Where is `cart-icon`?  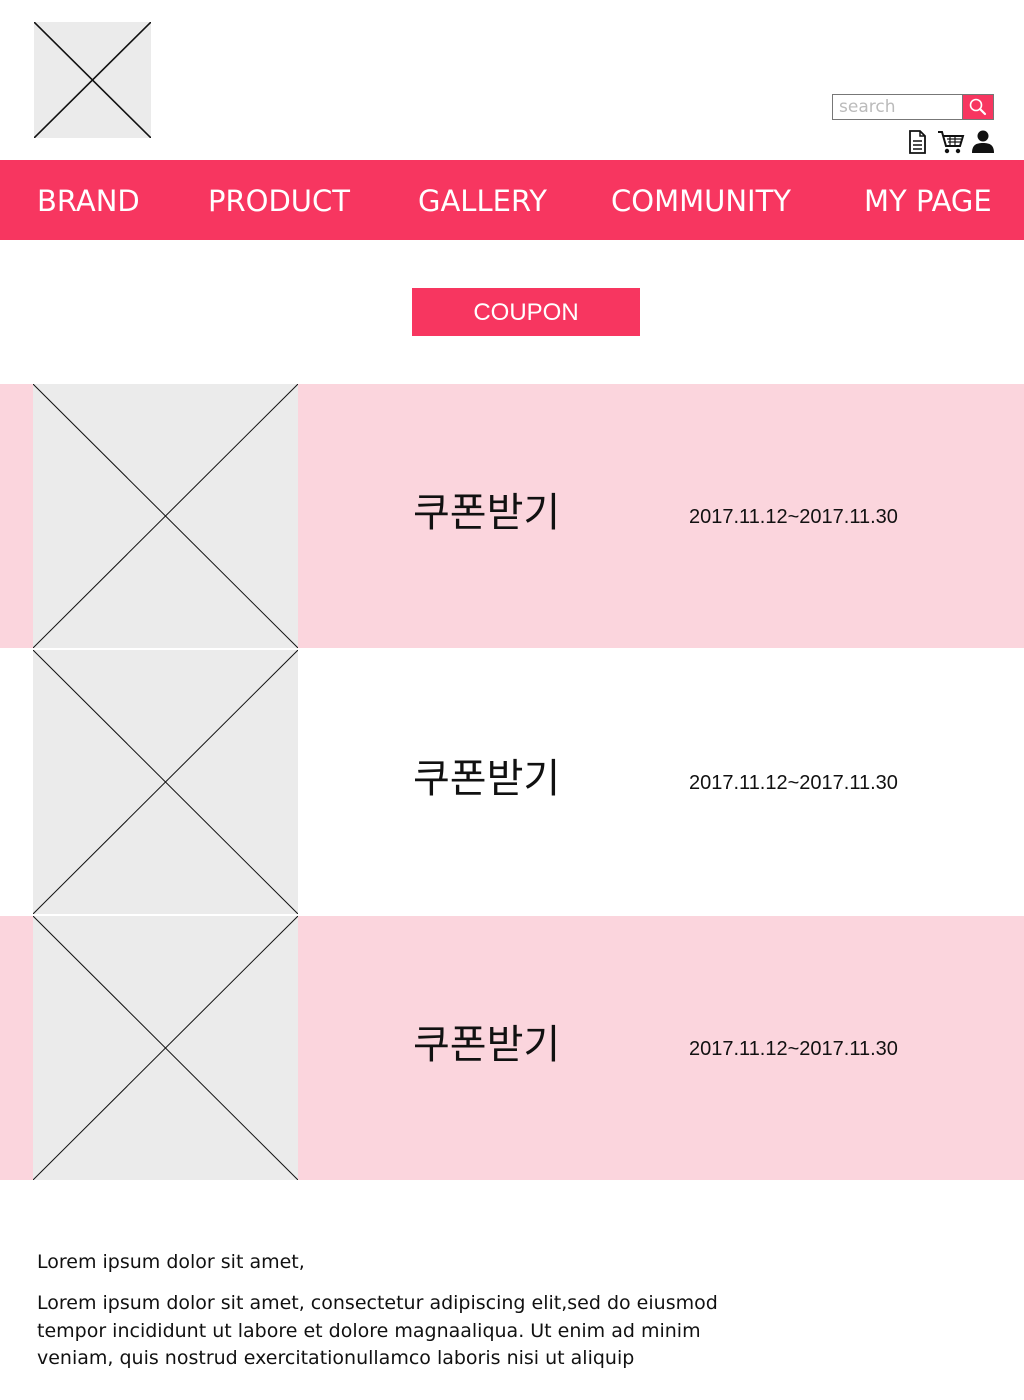
cart-icon is located at coordinates (951, 142).